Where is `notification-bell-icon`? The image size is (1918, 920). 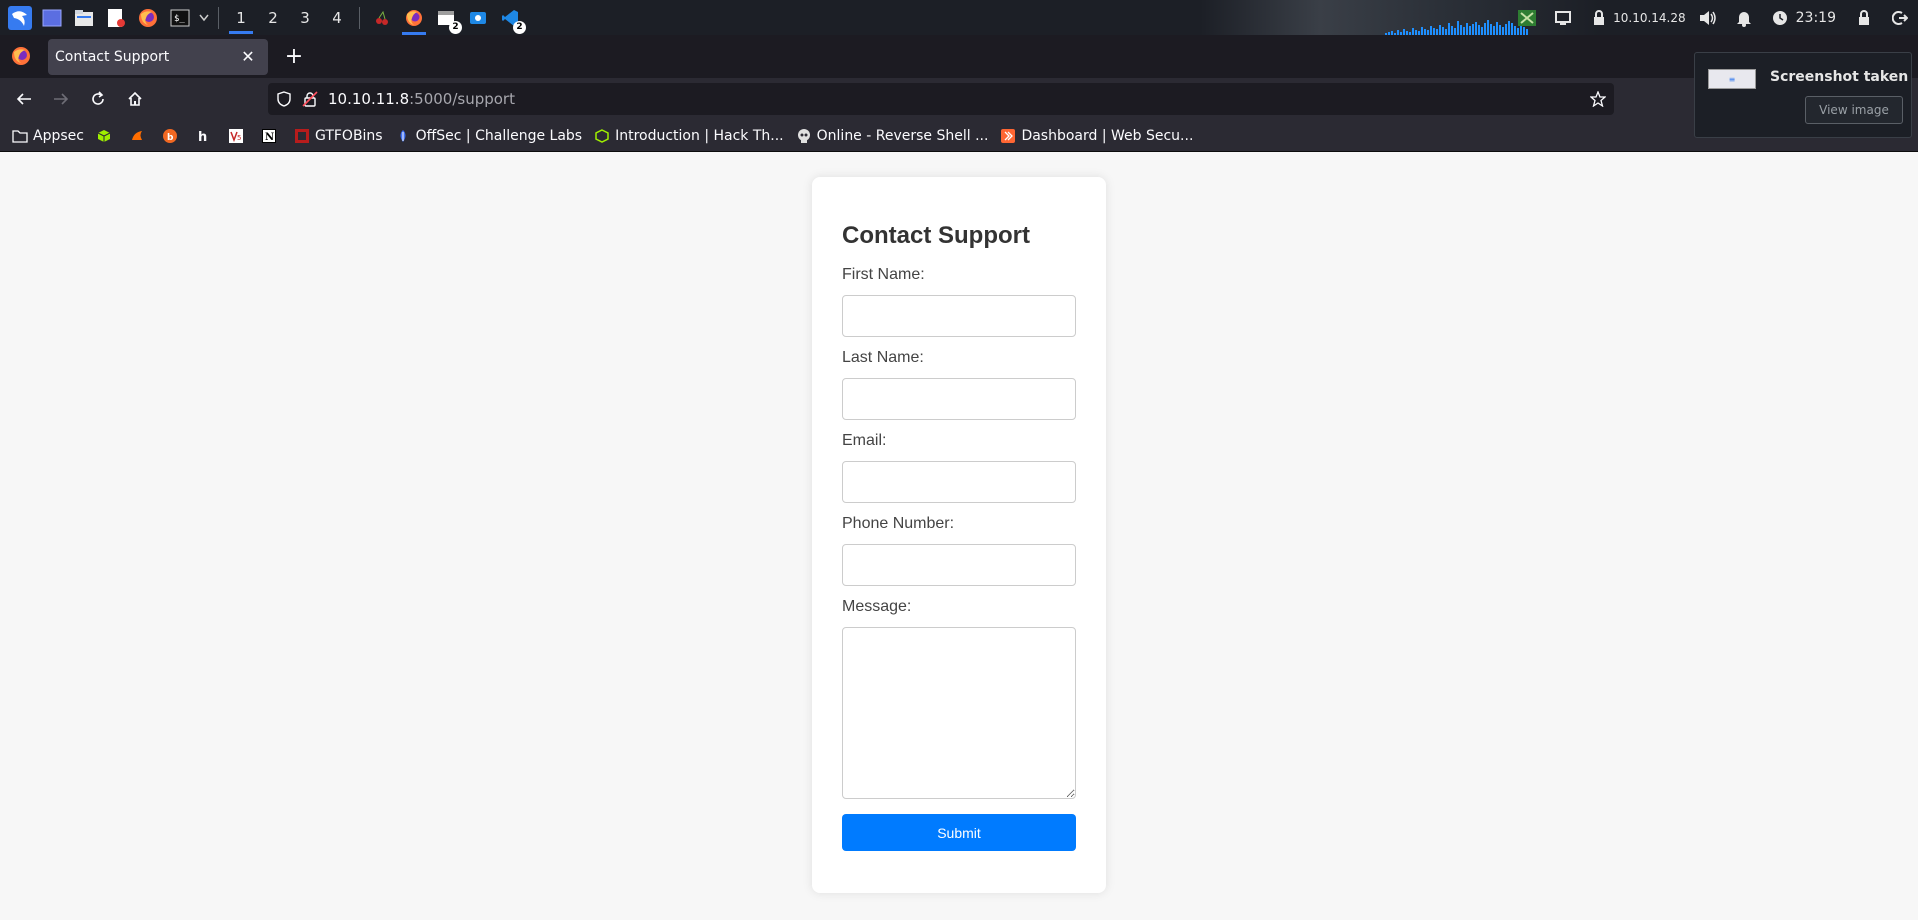 notification-bell-icon is located at coordinates (1744, 18).